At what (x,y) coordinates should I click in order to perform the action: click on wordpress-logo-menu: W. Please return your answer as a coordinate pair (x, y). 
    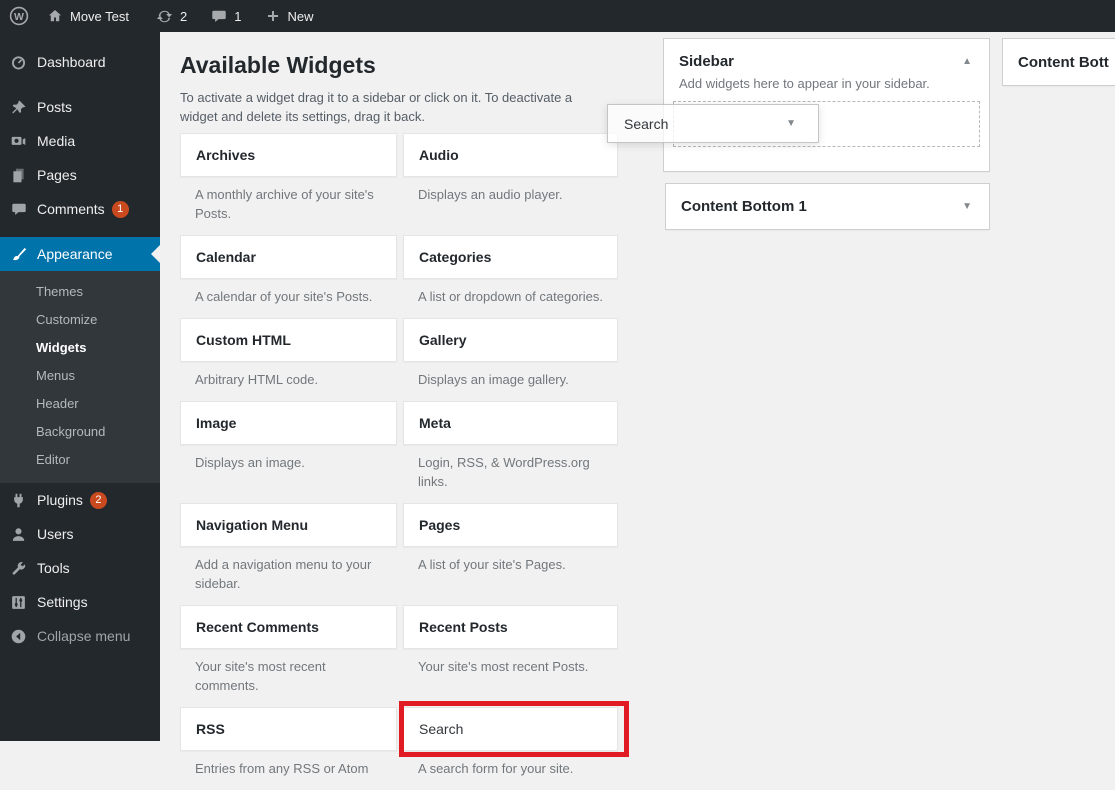
    Looking at the image, I should click on (19, 16).